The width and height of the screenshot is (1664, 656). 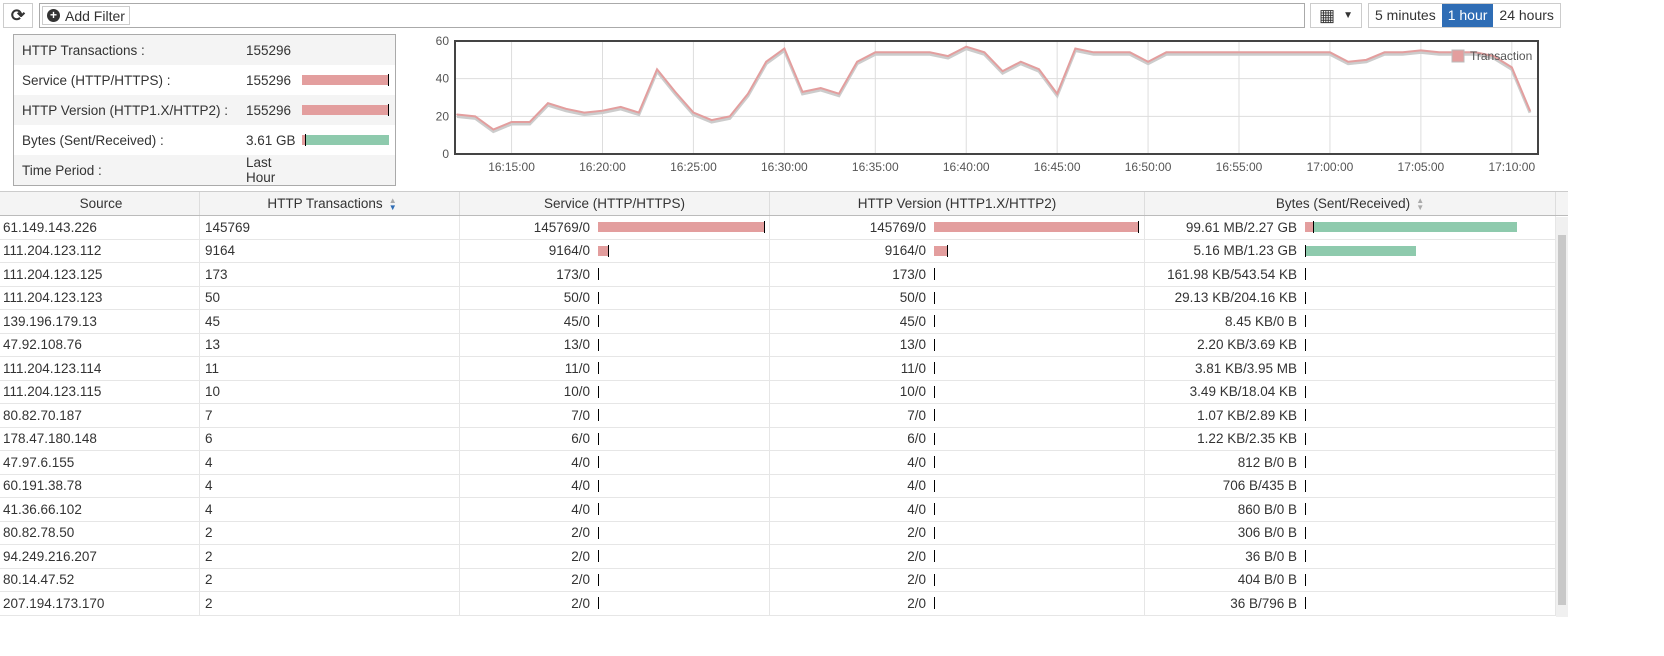 What do you see at coordinates (100, 509) in the screenshot?
I see `cell-source: 41.36.66.102` at bounding box center [100, 509].